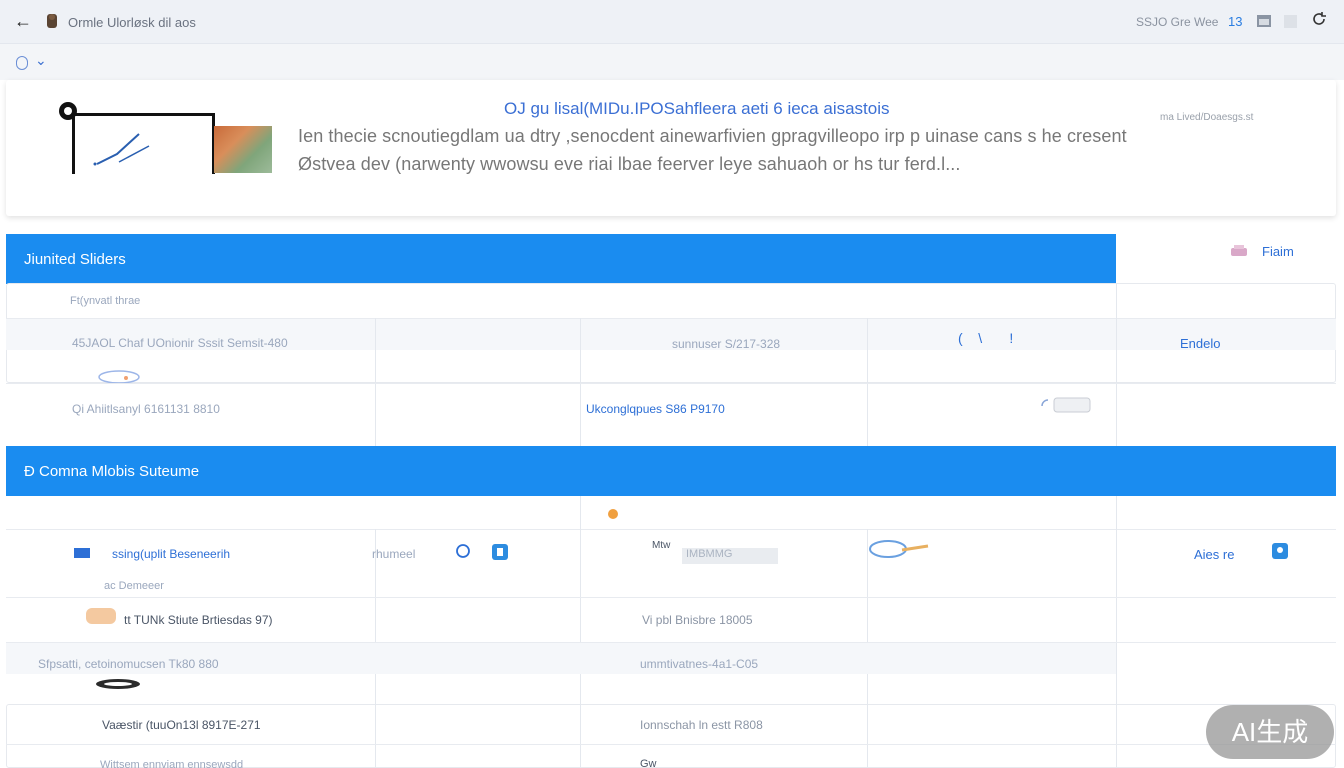  Describe the element at coordinates (1270, 732) in the screenshot. I see `ai-generated-badge: AI生成` at that location.